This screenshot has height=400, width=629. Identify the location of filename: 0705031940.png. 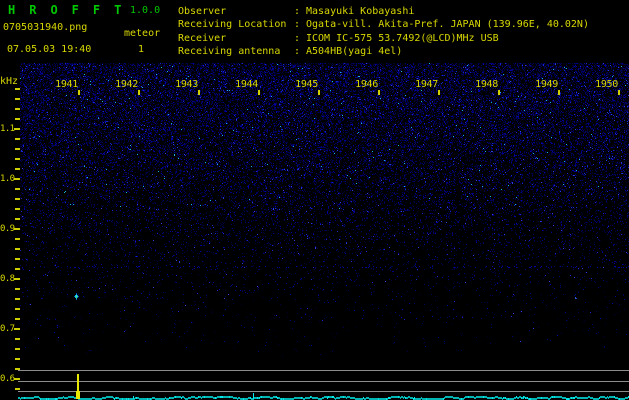
(45, 27).